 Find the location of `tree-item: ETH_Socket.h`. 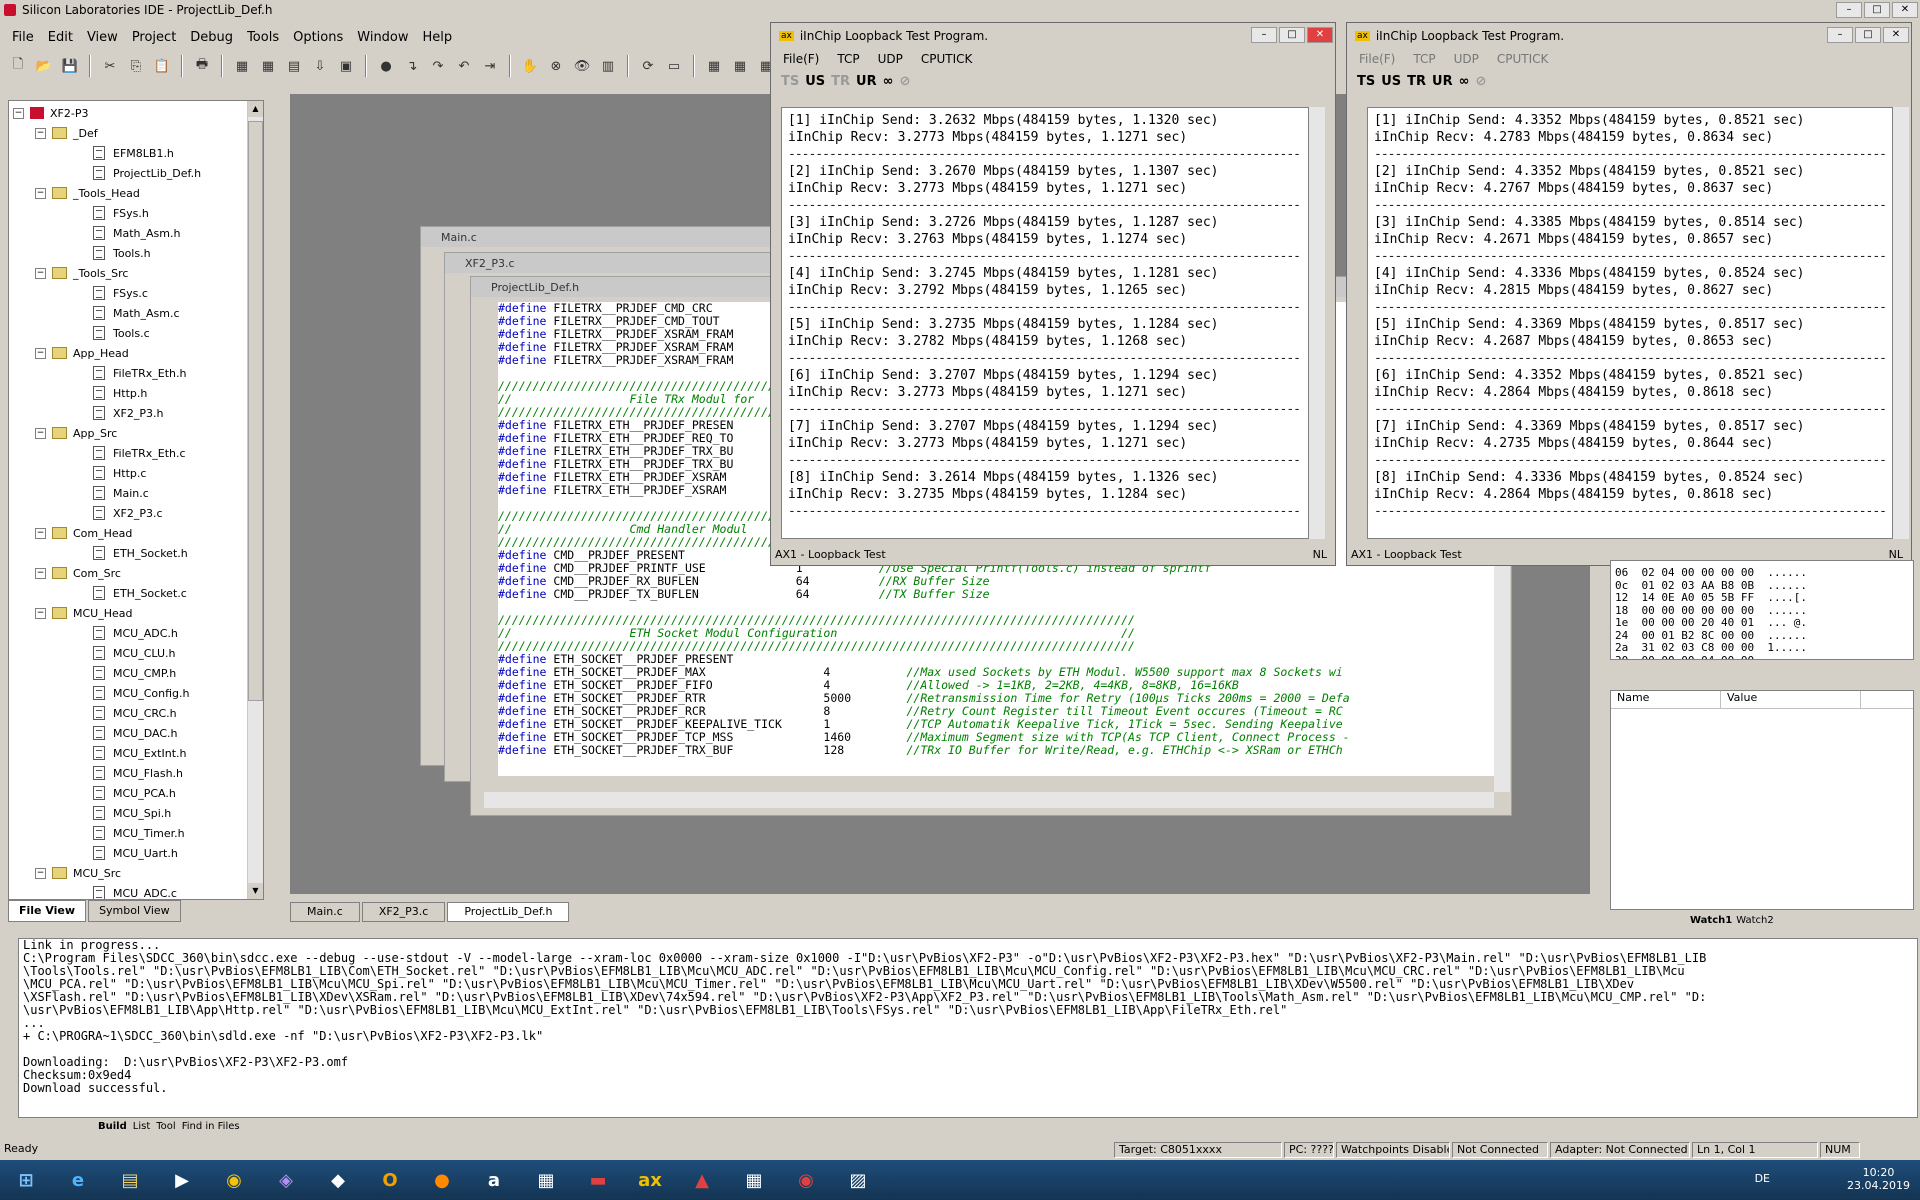

tree-item: ETH_Socket.h is located at coordinates (140, 553).